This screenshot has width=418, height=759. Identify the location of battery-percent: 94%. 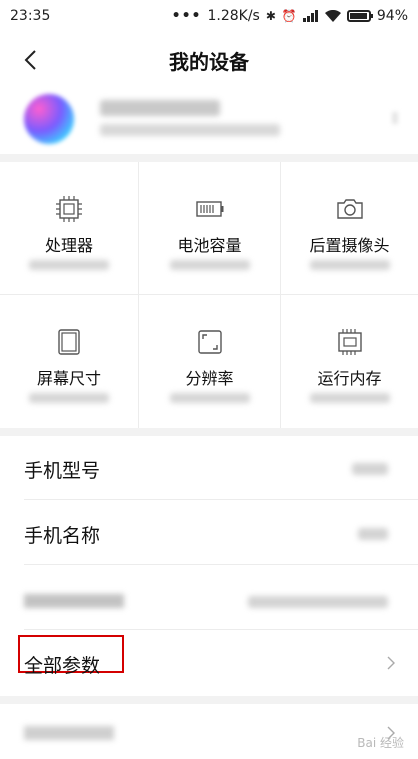
(392, 16).